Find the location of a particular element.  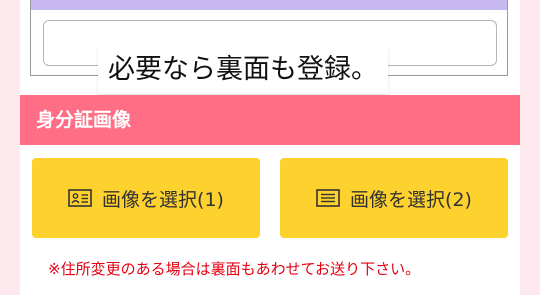

document-icon is located at coordinates (328, 198).